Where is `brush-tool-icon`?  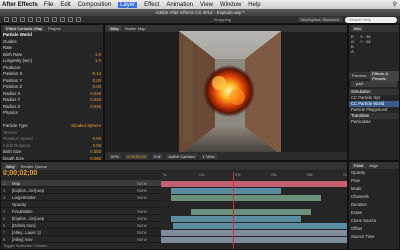 brush-tool-icon is located at coordinates (78, 19).